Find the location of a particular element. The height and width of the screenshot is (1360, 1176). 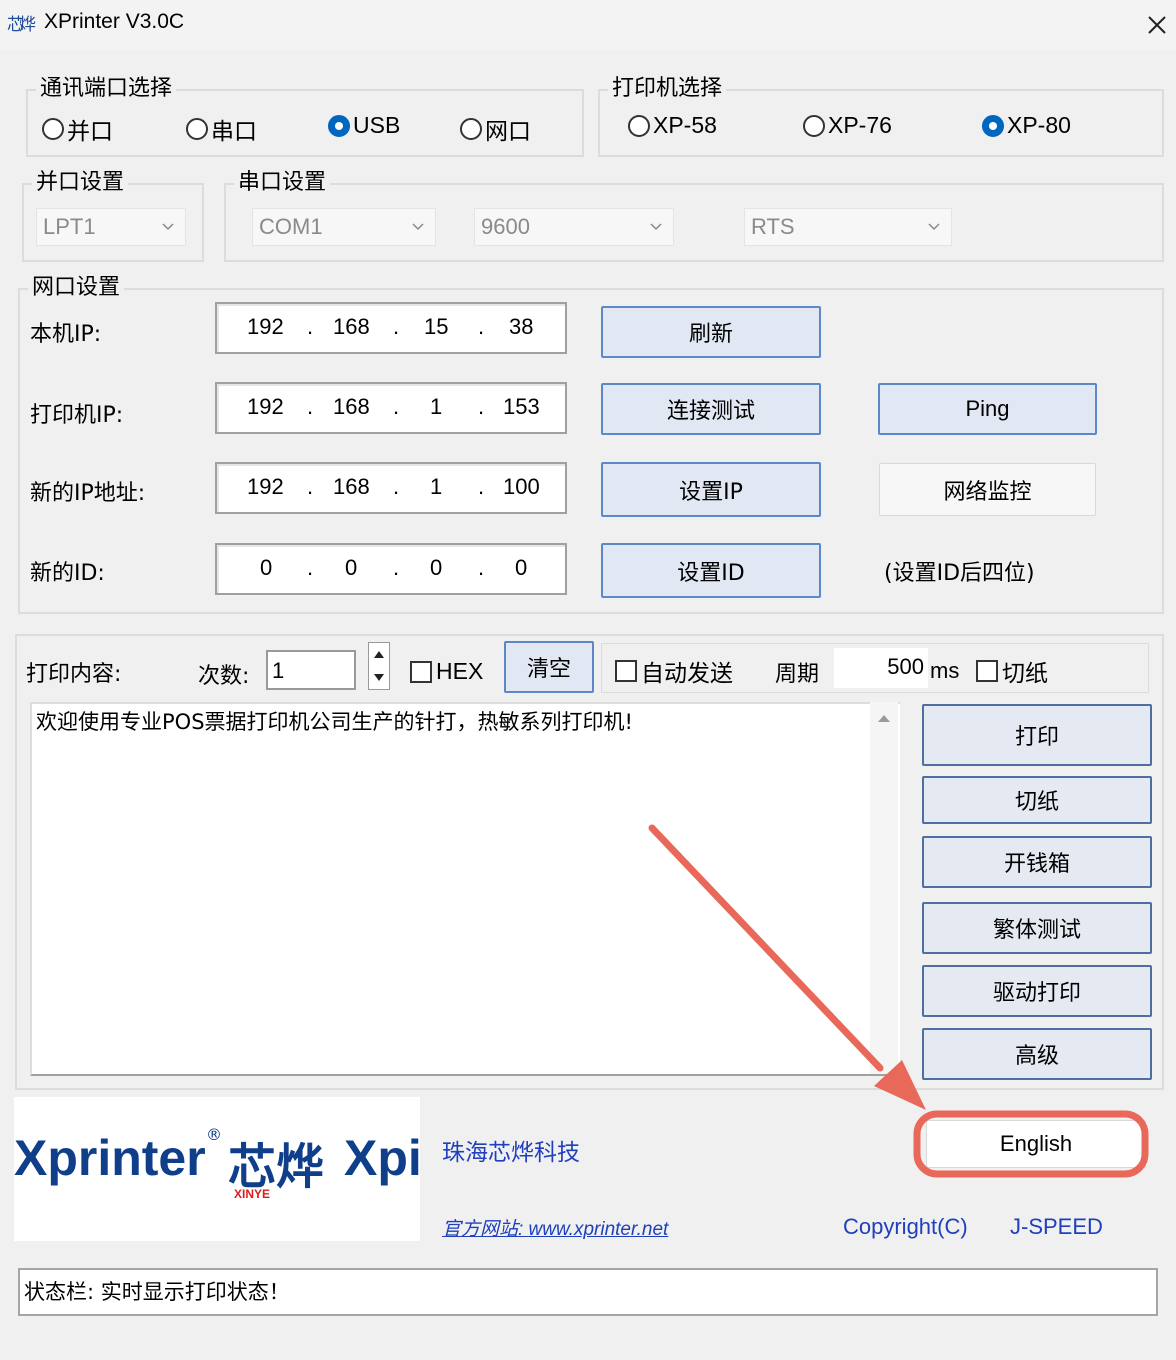

radio-xp76: XP-76 is located at coordinates (847, 125).